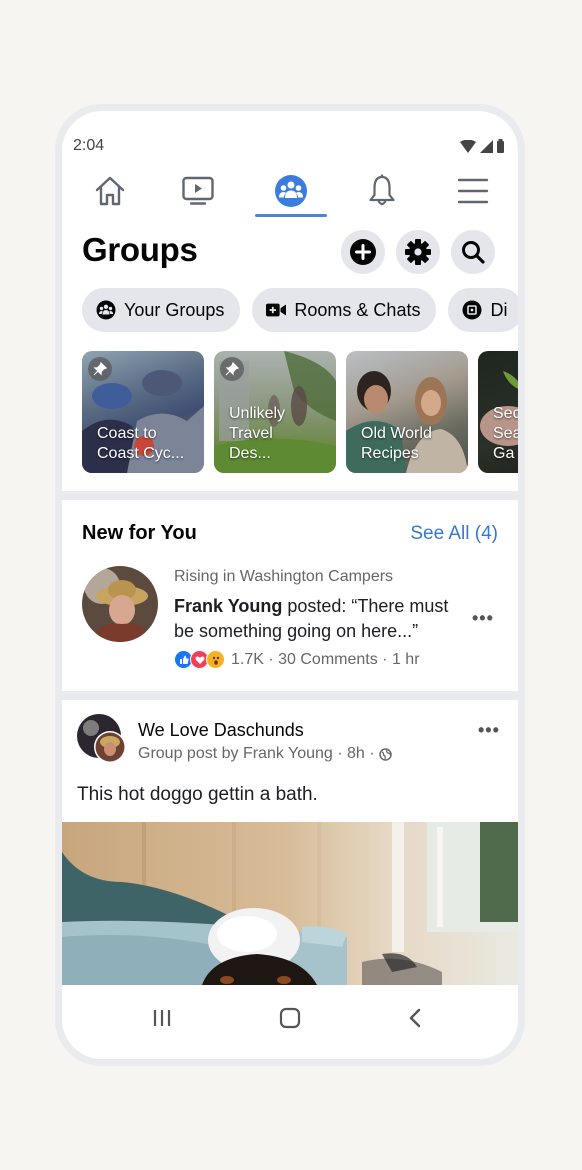  I want to click on video-icon, so click(198, 190).